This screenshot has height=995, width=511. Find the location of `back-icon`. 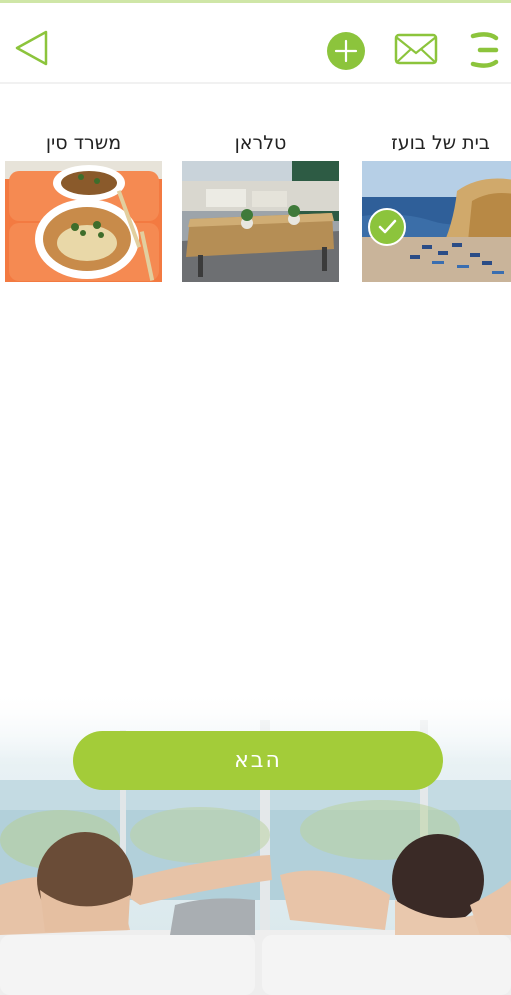

back-icon is located at coordinates (31, 48).